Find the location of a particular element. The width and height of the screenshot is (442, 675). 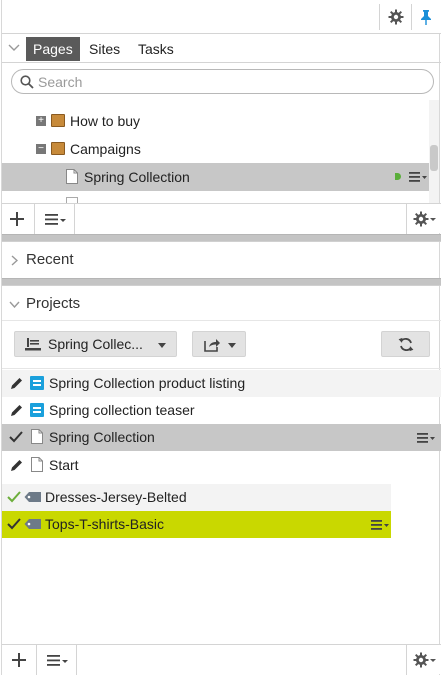

project-item: Spring Collection product listing is located at coordinates (221, 383).